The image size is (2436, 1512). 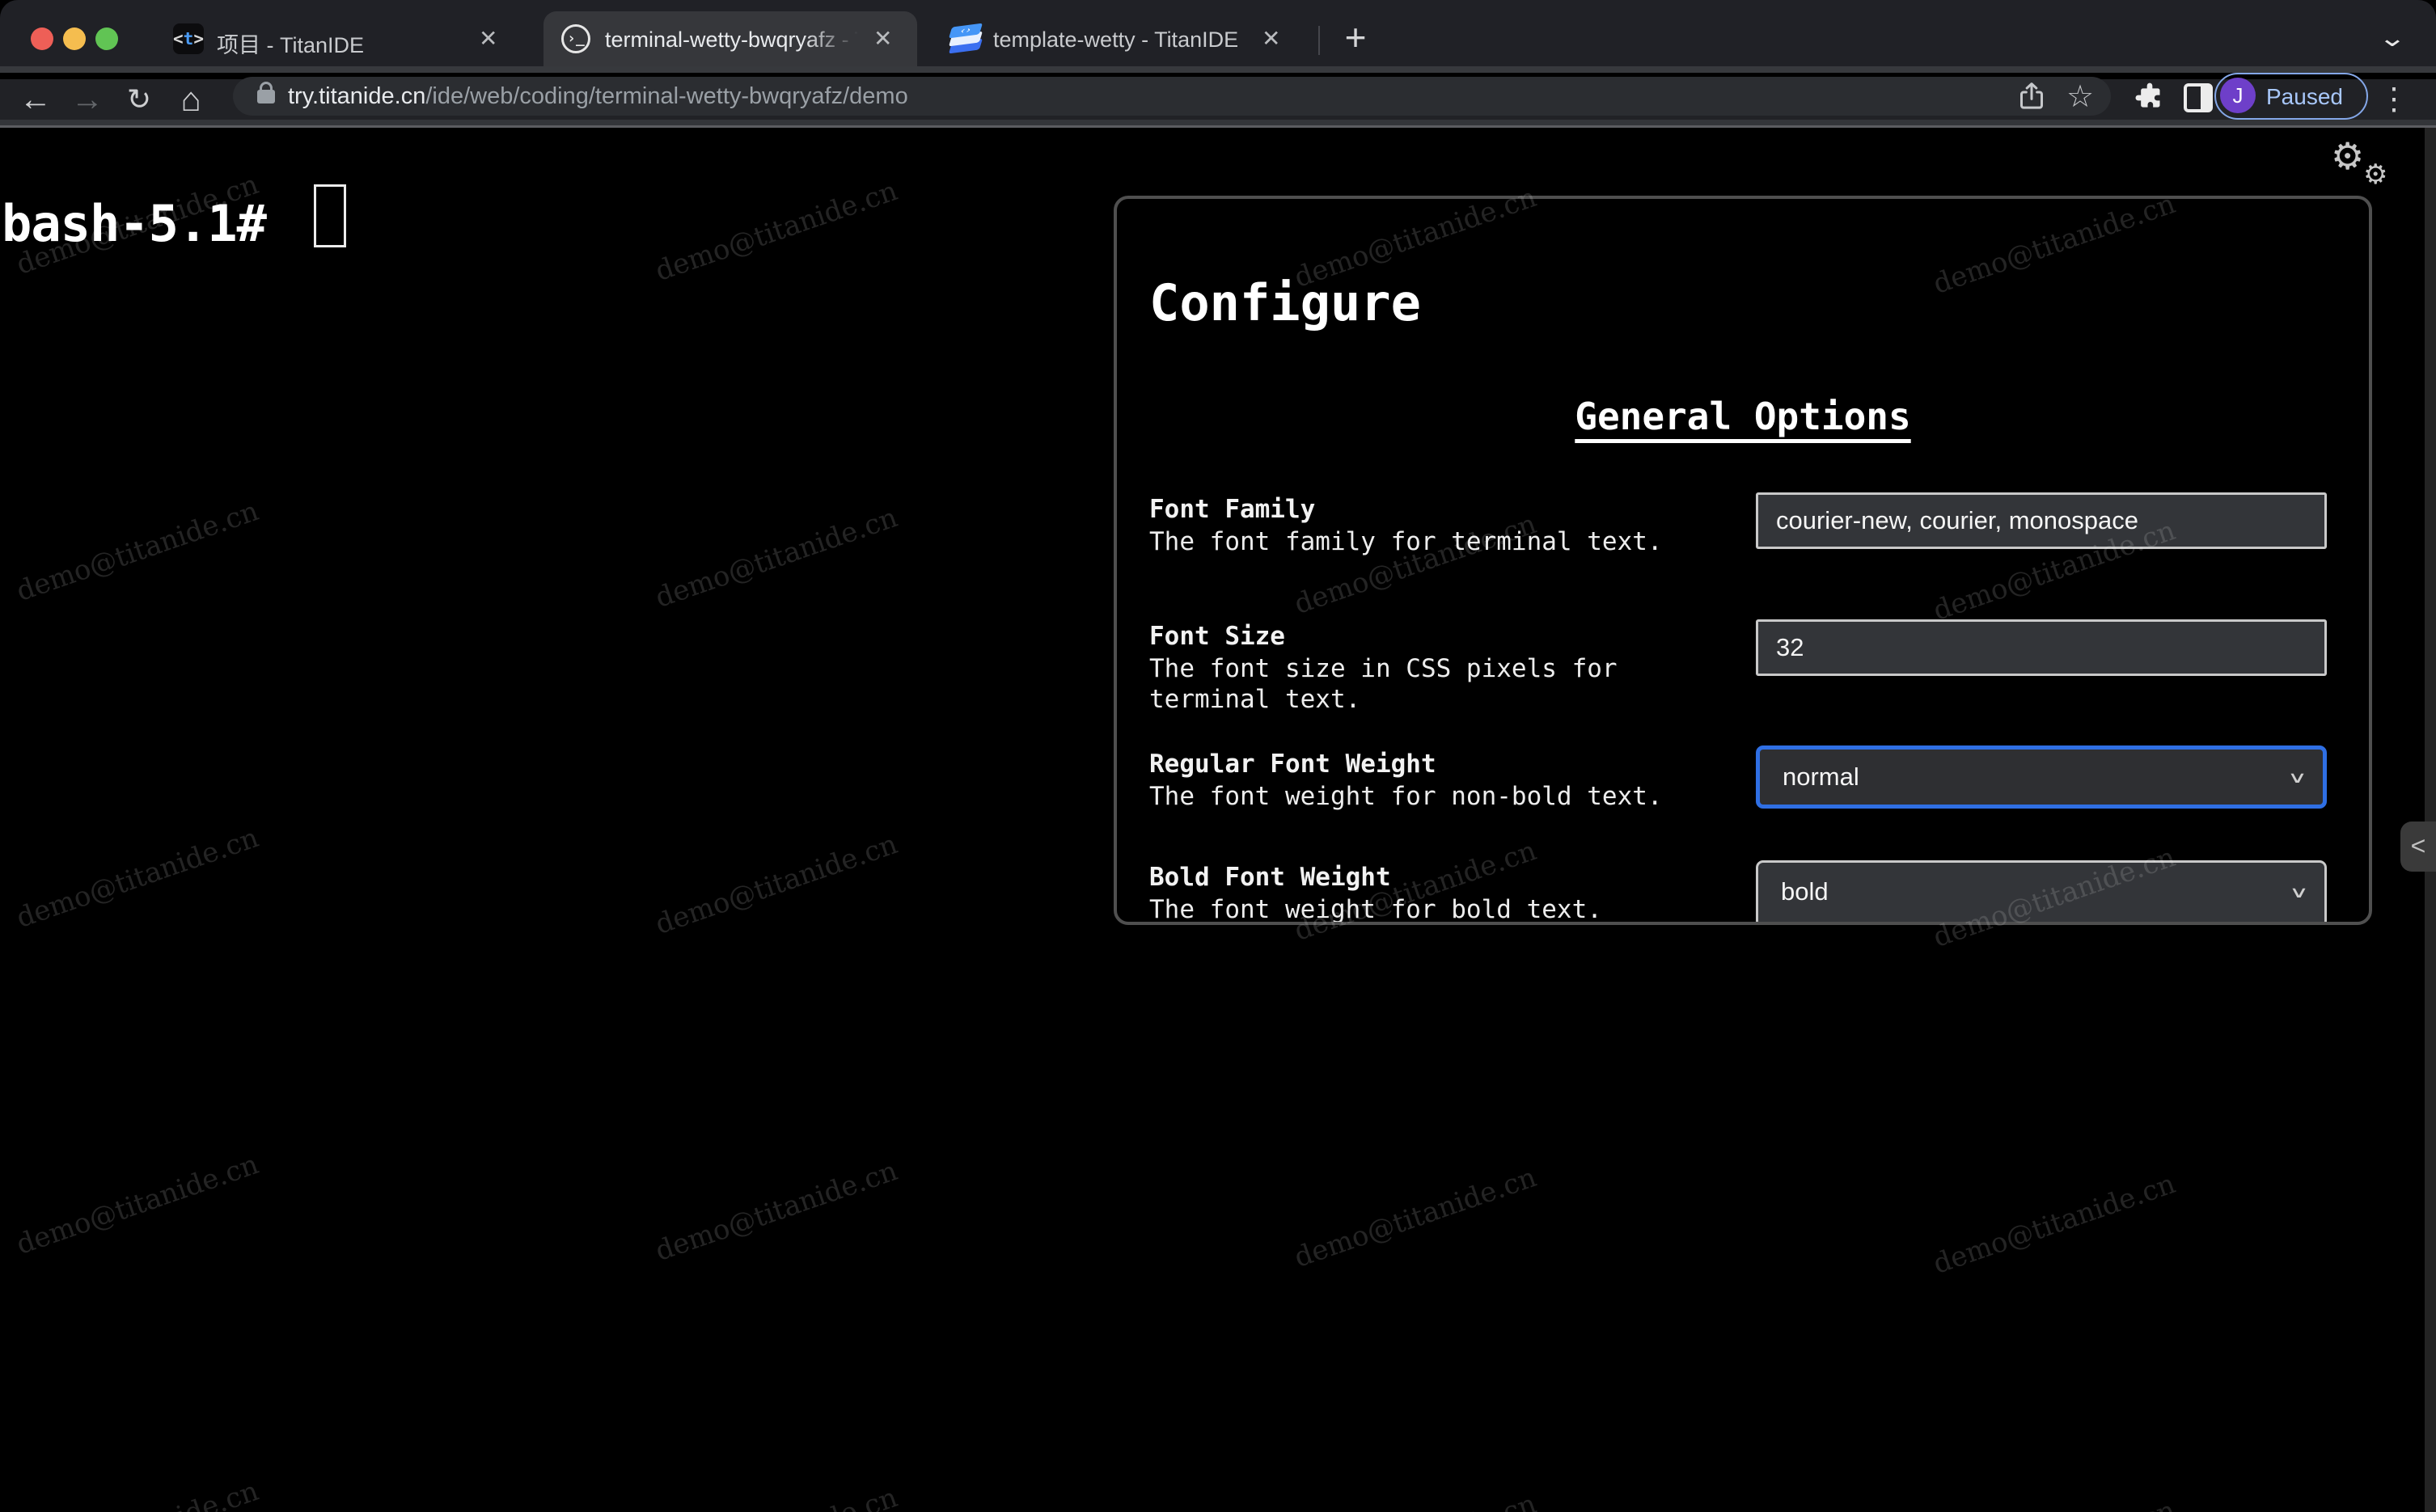 What do you see at coordinates (106, 38) in the screenshot?
I see `fullscreen-window-button` at bounding box center [106, 38].